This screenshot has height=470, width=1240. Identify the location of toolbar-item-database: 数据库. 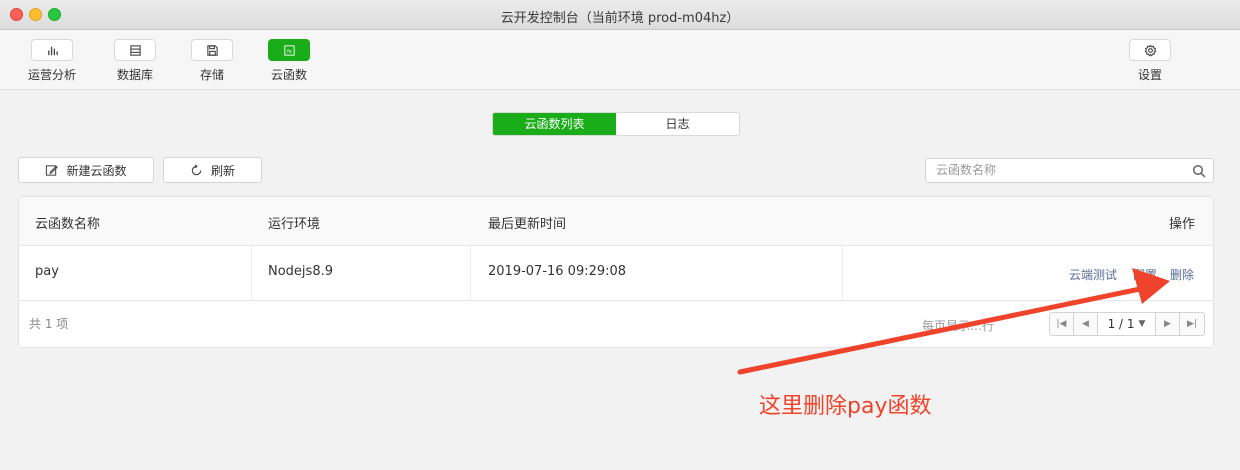
(135, 61).